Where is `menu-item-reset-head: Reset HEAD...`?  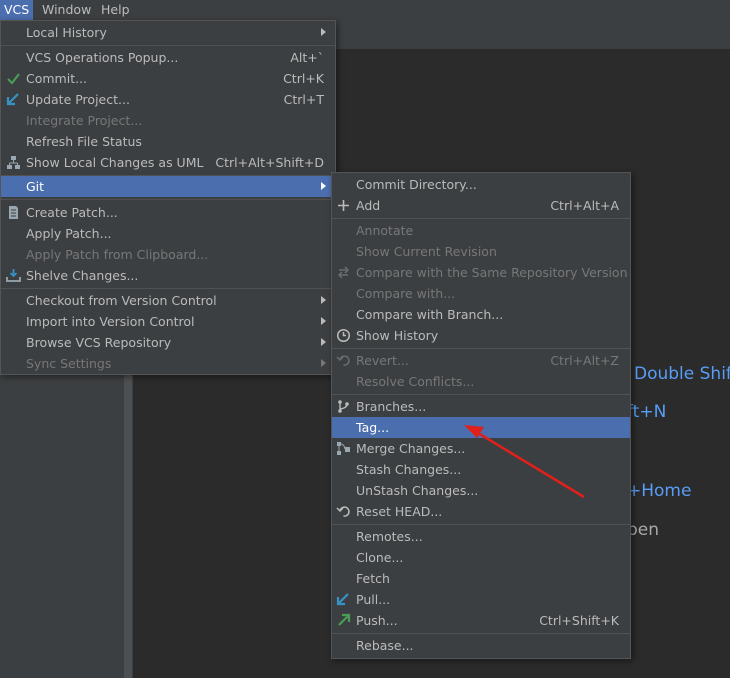
menu-item-reset-head: Reset HEAD... is located at coordinates (481, 511).